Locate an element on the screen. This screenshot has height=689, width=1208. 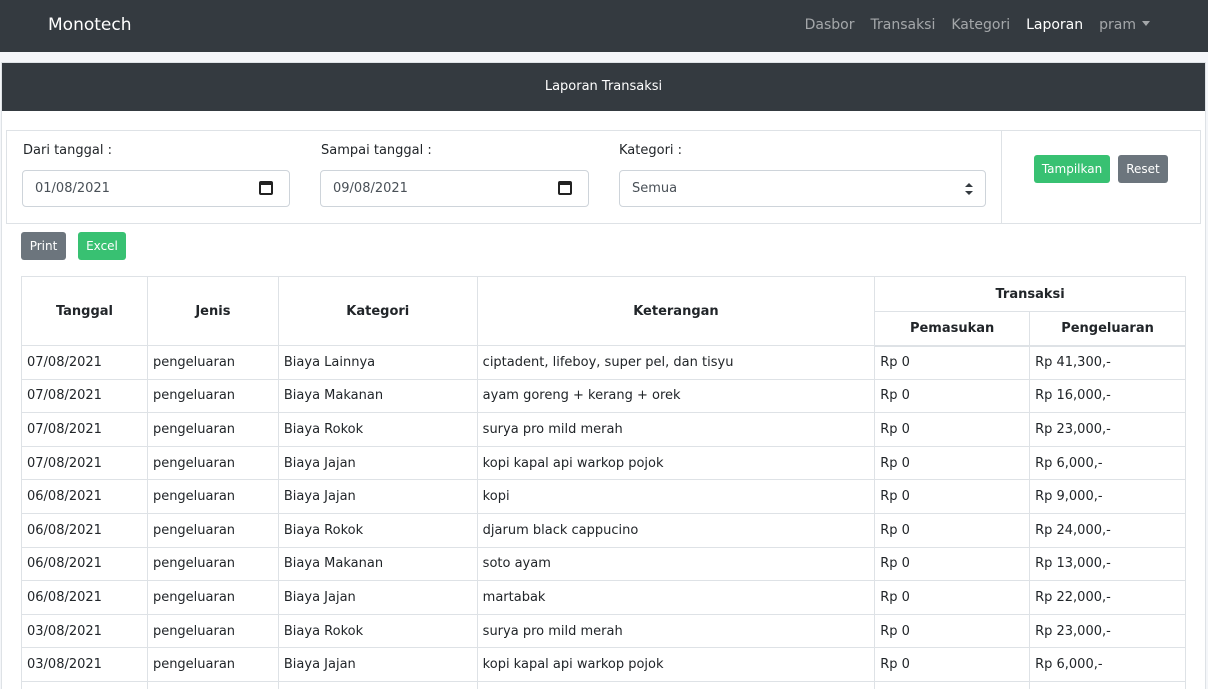
user-name: pram is located at coordinates (1117, 25).